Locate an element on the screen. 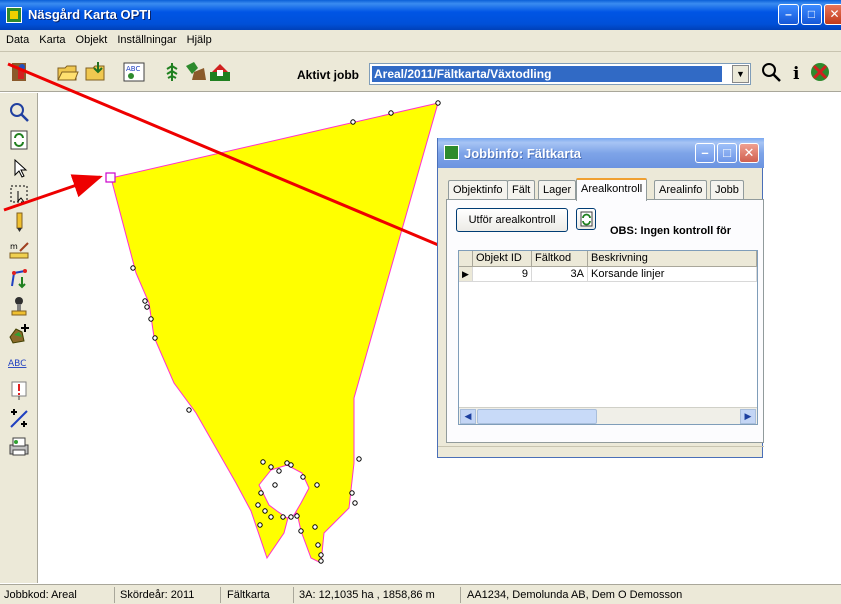 The width and height of the screenshot is (841, 604). horizontal-scrollbar: ◀ ▶ is located at coordinates (608, 415).